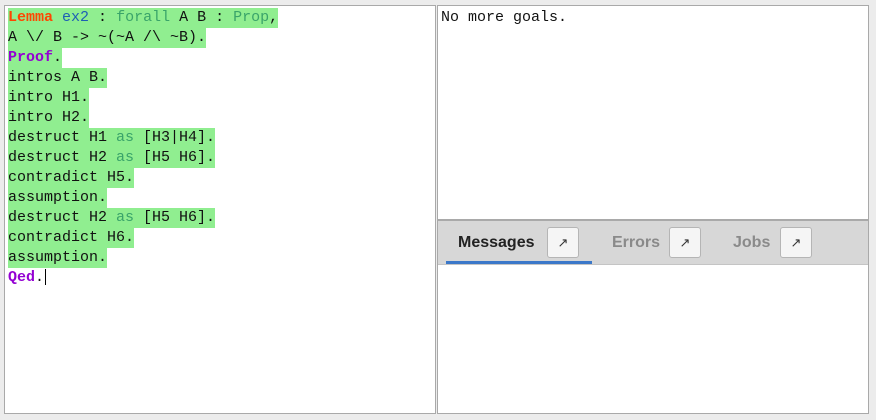 The width and height of the screenshot is (876, 420). I want to click on code-line: intro H1., so click(221, 98).